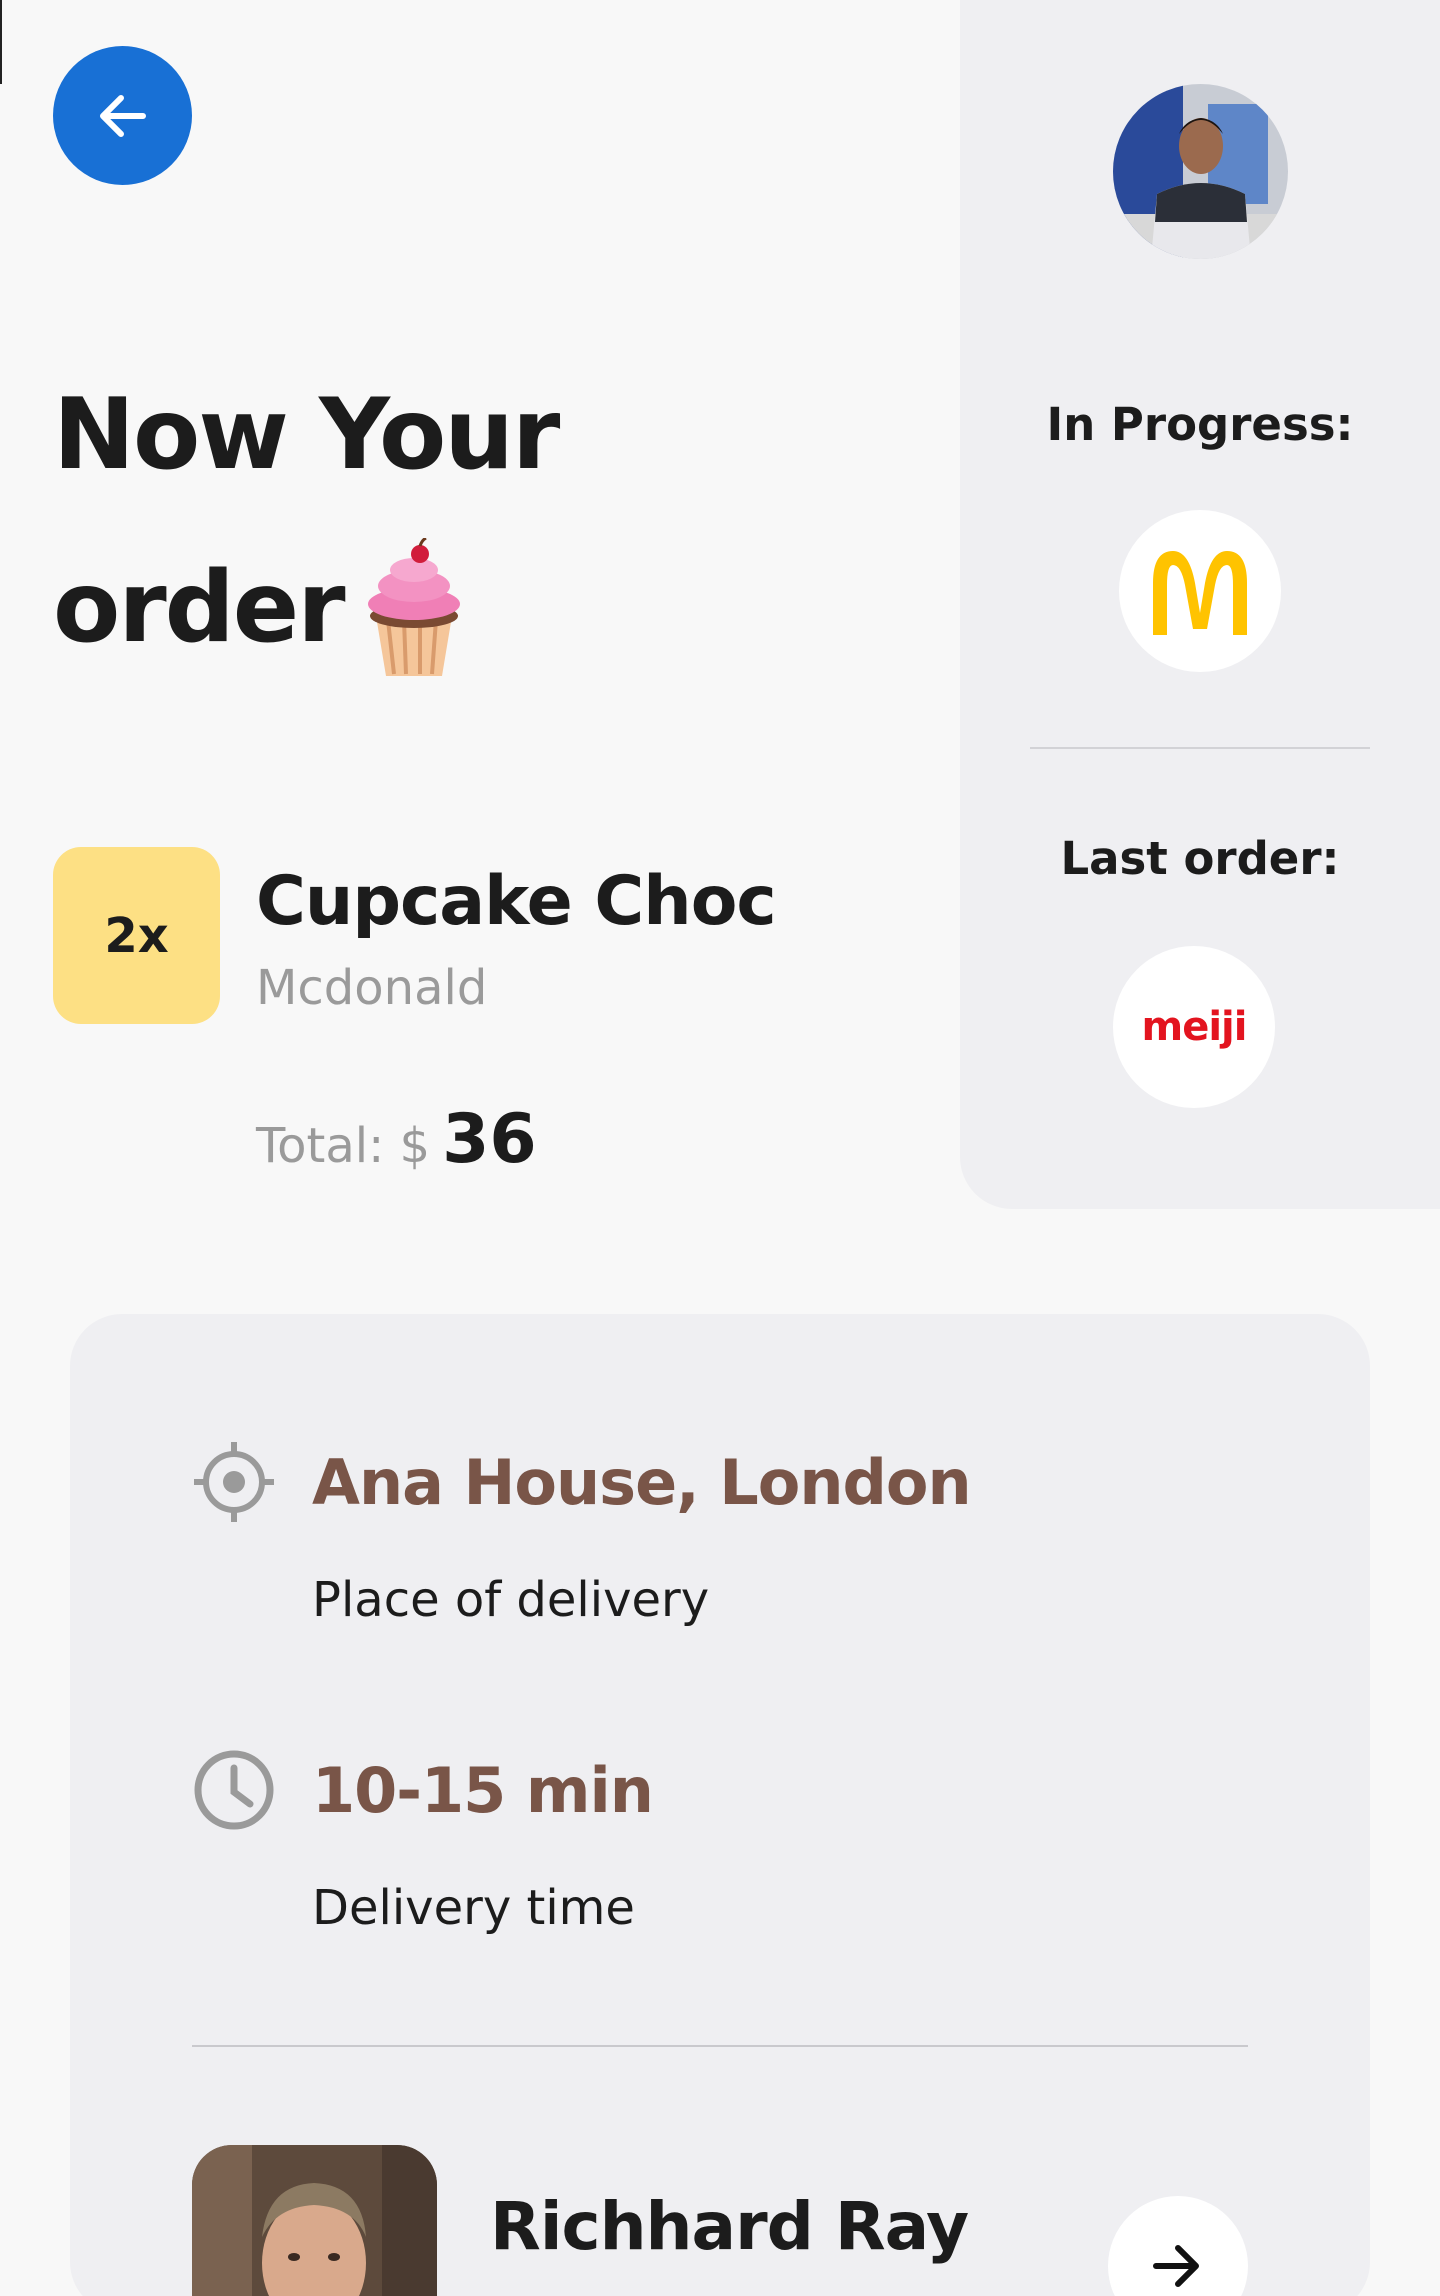  I want to click on cupcake-icon, so click(413, 607).